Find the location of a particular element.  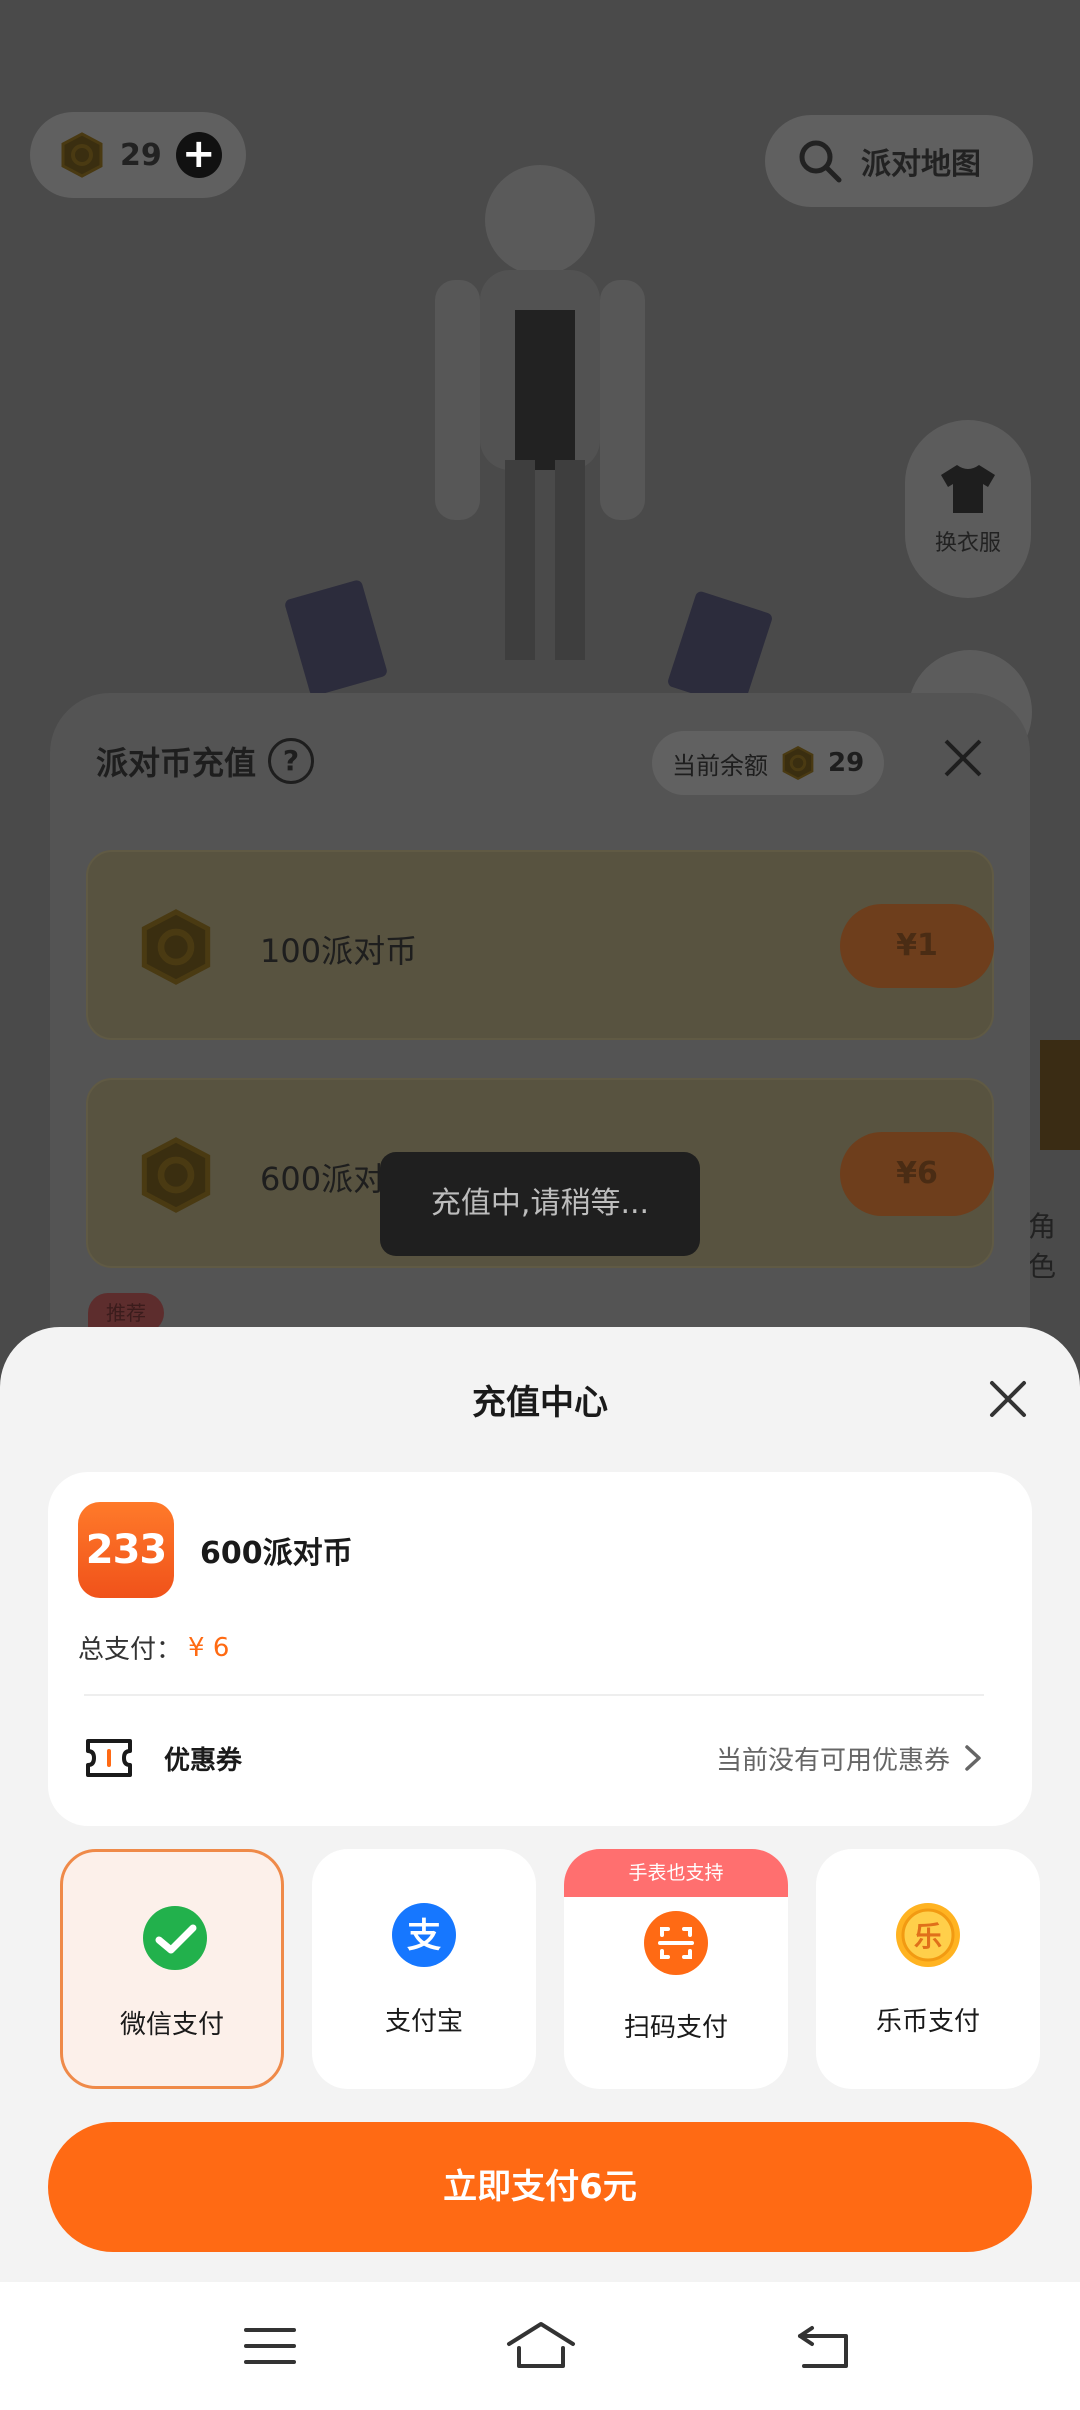

watch-support-tag: 手表也支持 is located at coordinates (676, 1873).